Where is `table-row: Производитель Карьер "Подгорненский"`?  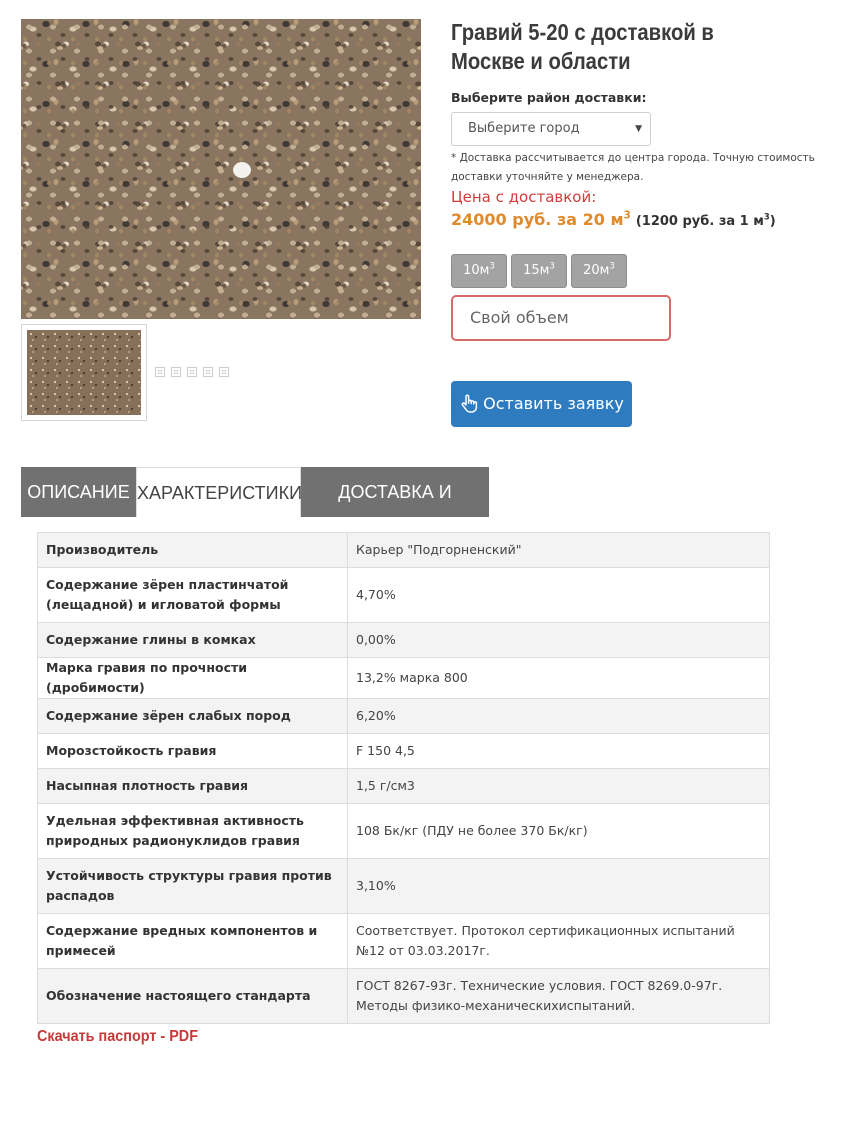 table-row: Производитель Карьер "Подгорненский" is located at coordinates (403, 550).